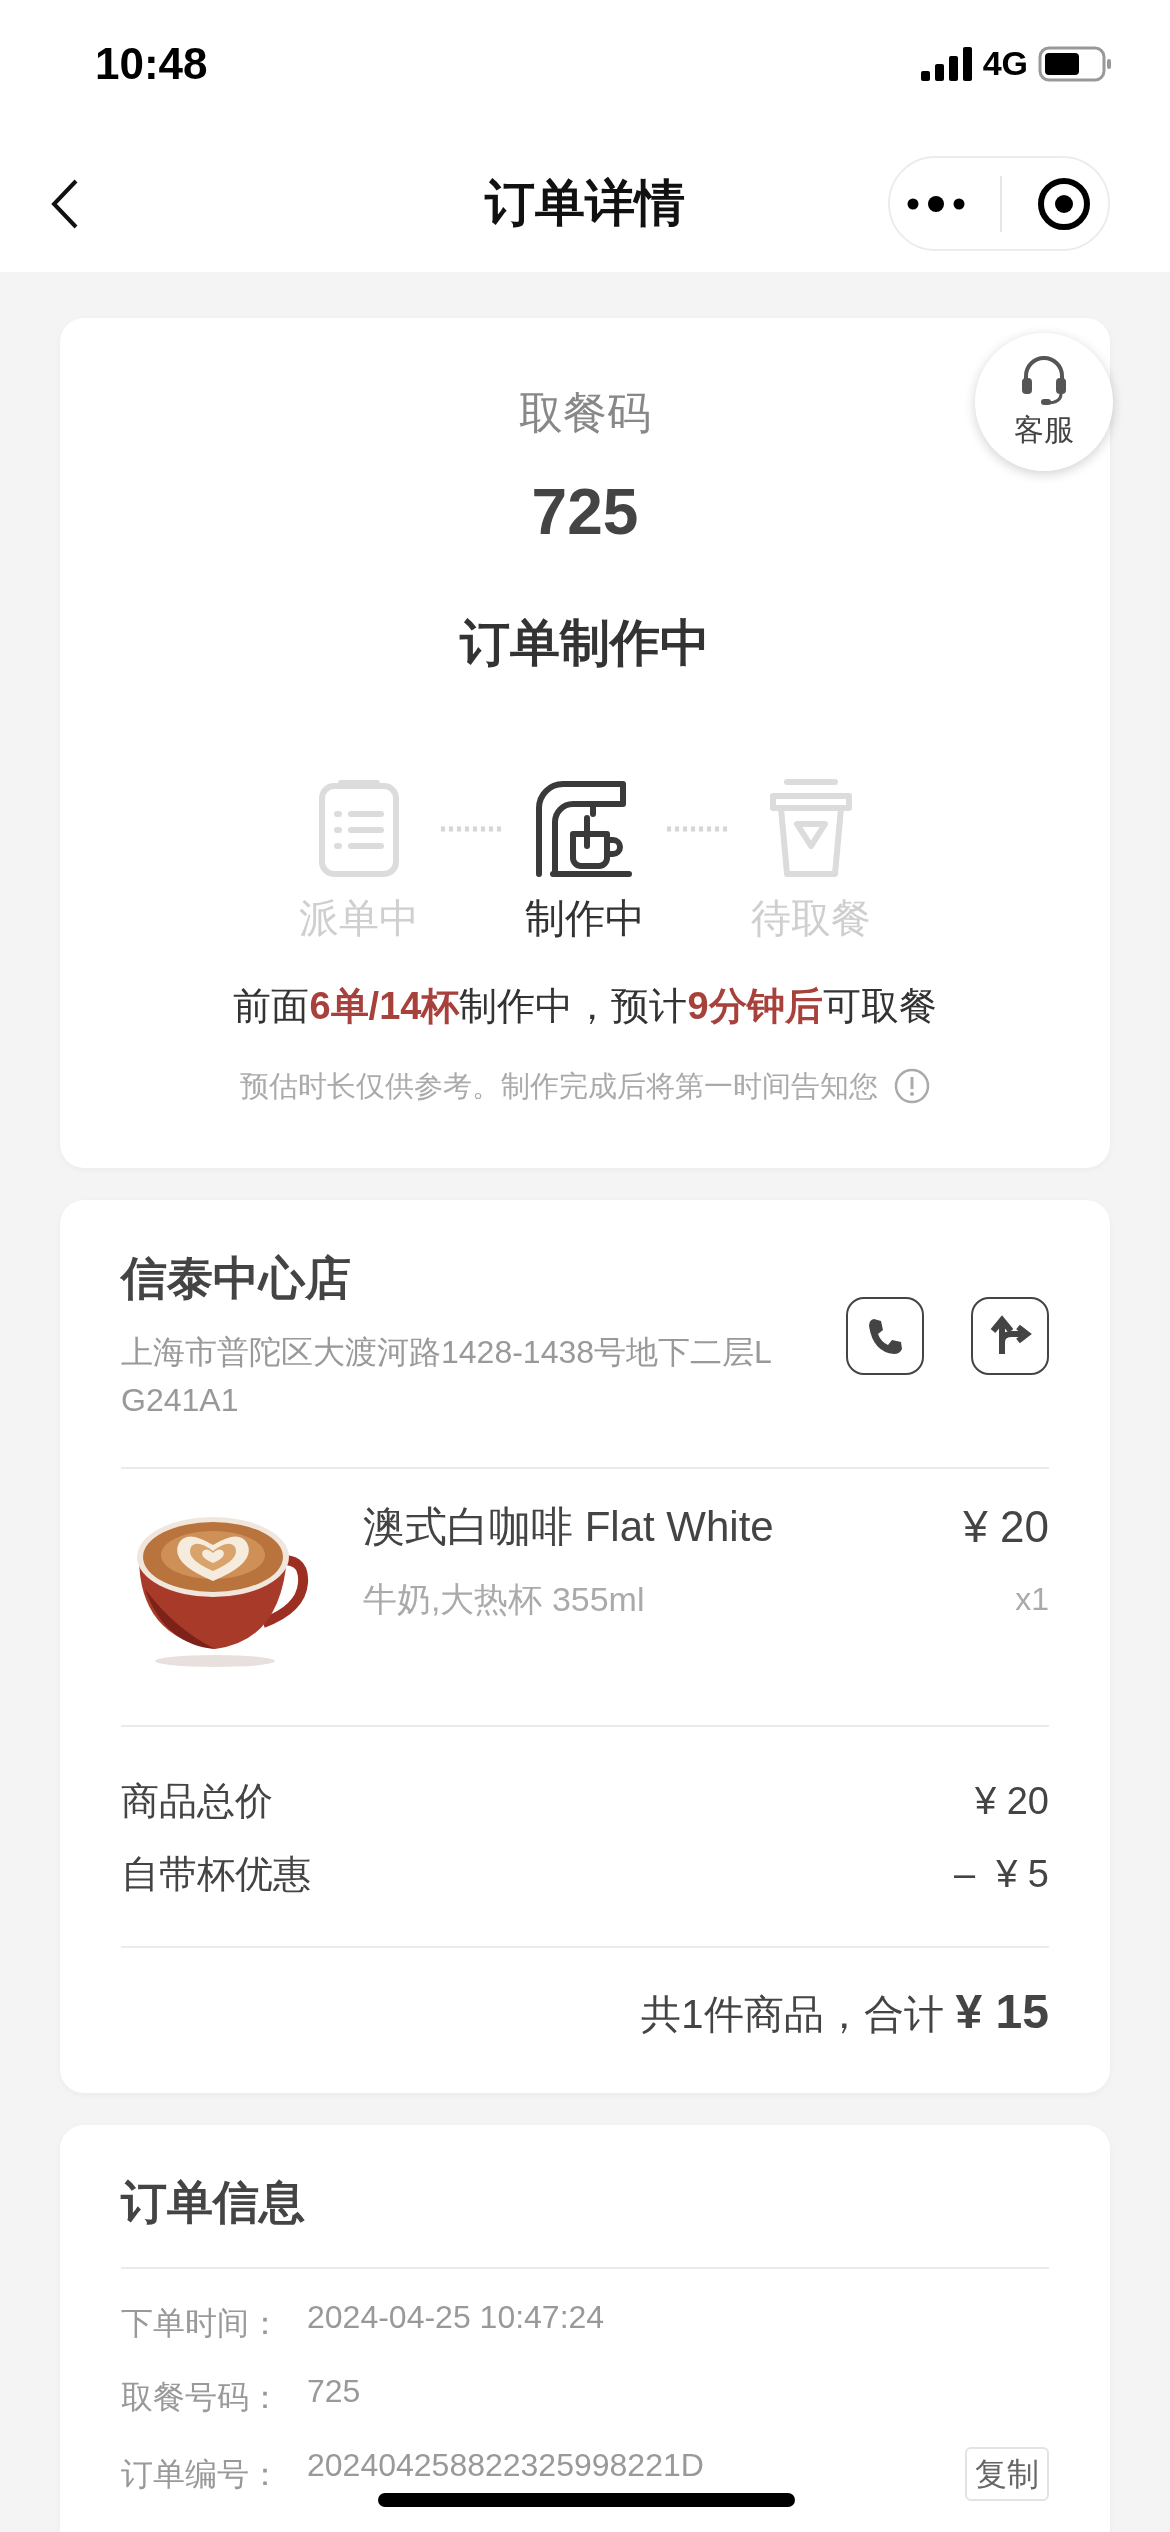 The height and width of the screenshot is (2532, 1170). What do you see at coordinates (1032, 1599) in the screenshot?
I see `product-quantity: x1` at bounding box center [1032, 1599].